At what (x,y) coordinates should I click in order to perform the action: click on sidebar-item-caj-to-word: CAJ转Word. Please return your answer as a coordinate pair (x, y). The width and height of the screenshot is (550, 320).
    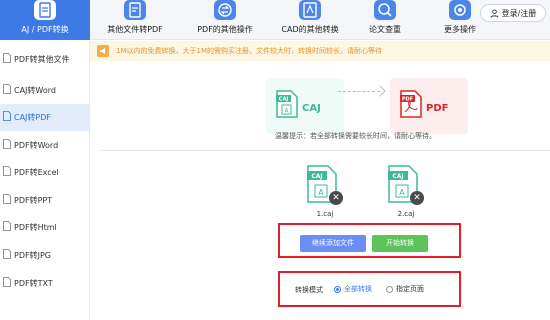
    Looking at the image, I should click on (44, 90).